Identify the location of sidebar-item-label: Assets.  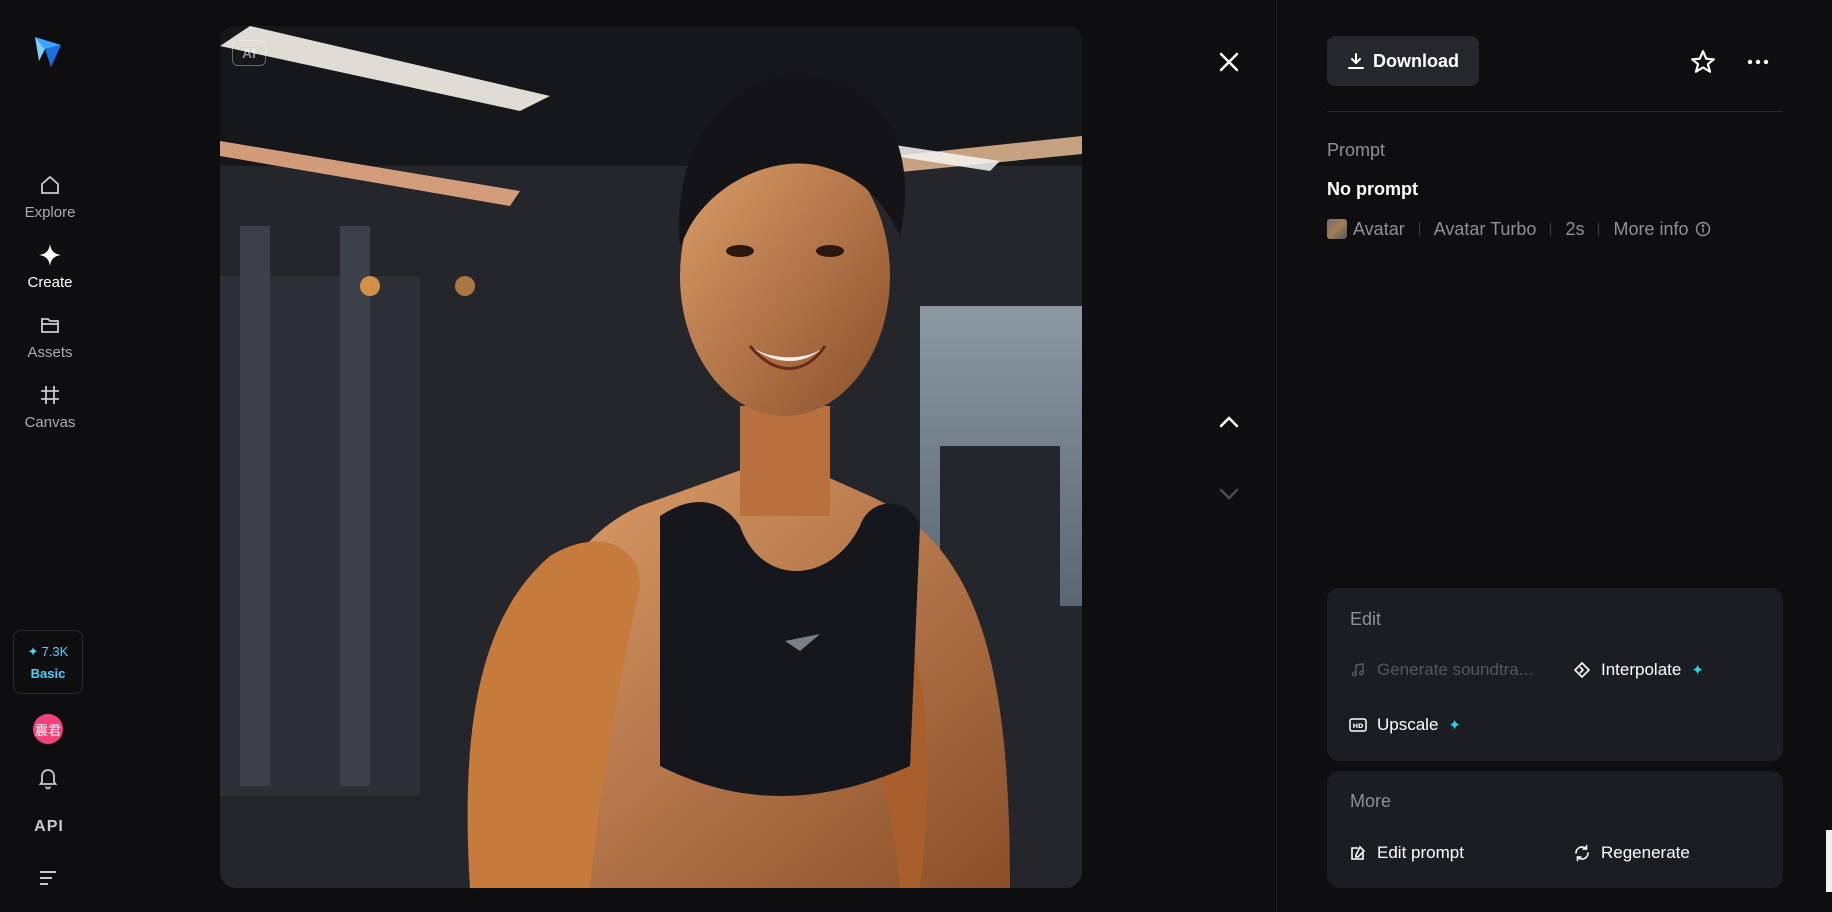
(50, 352).